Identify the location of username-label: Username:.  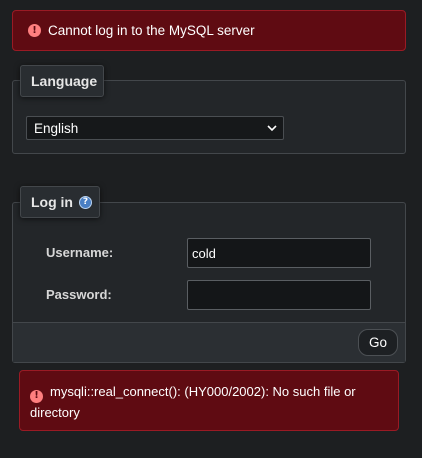
(80, 252).